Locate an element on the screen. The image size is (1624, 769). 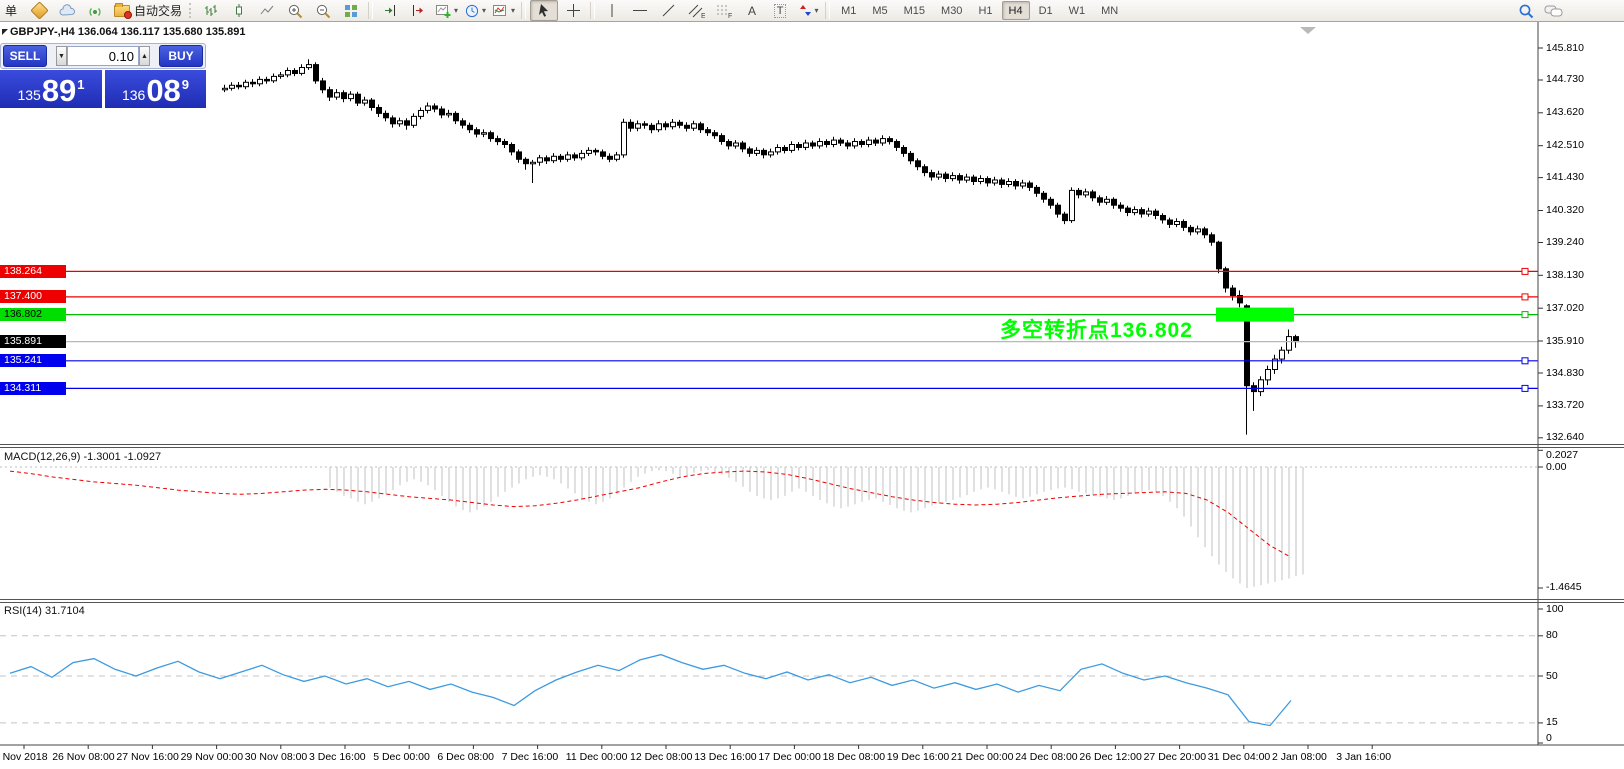
new-chart-button: ▾ is located at coordinates (446, 10).